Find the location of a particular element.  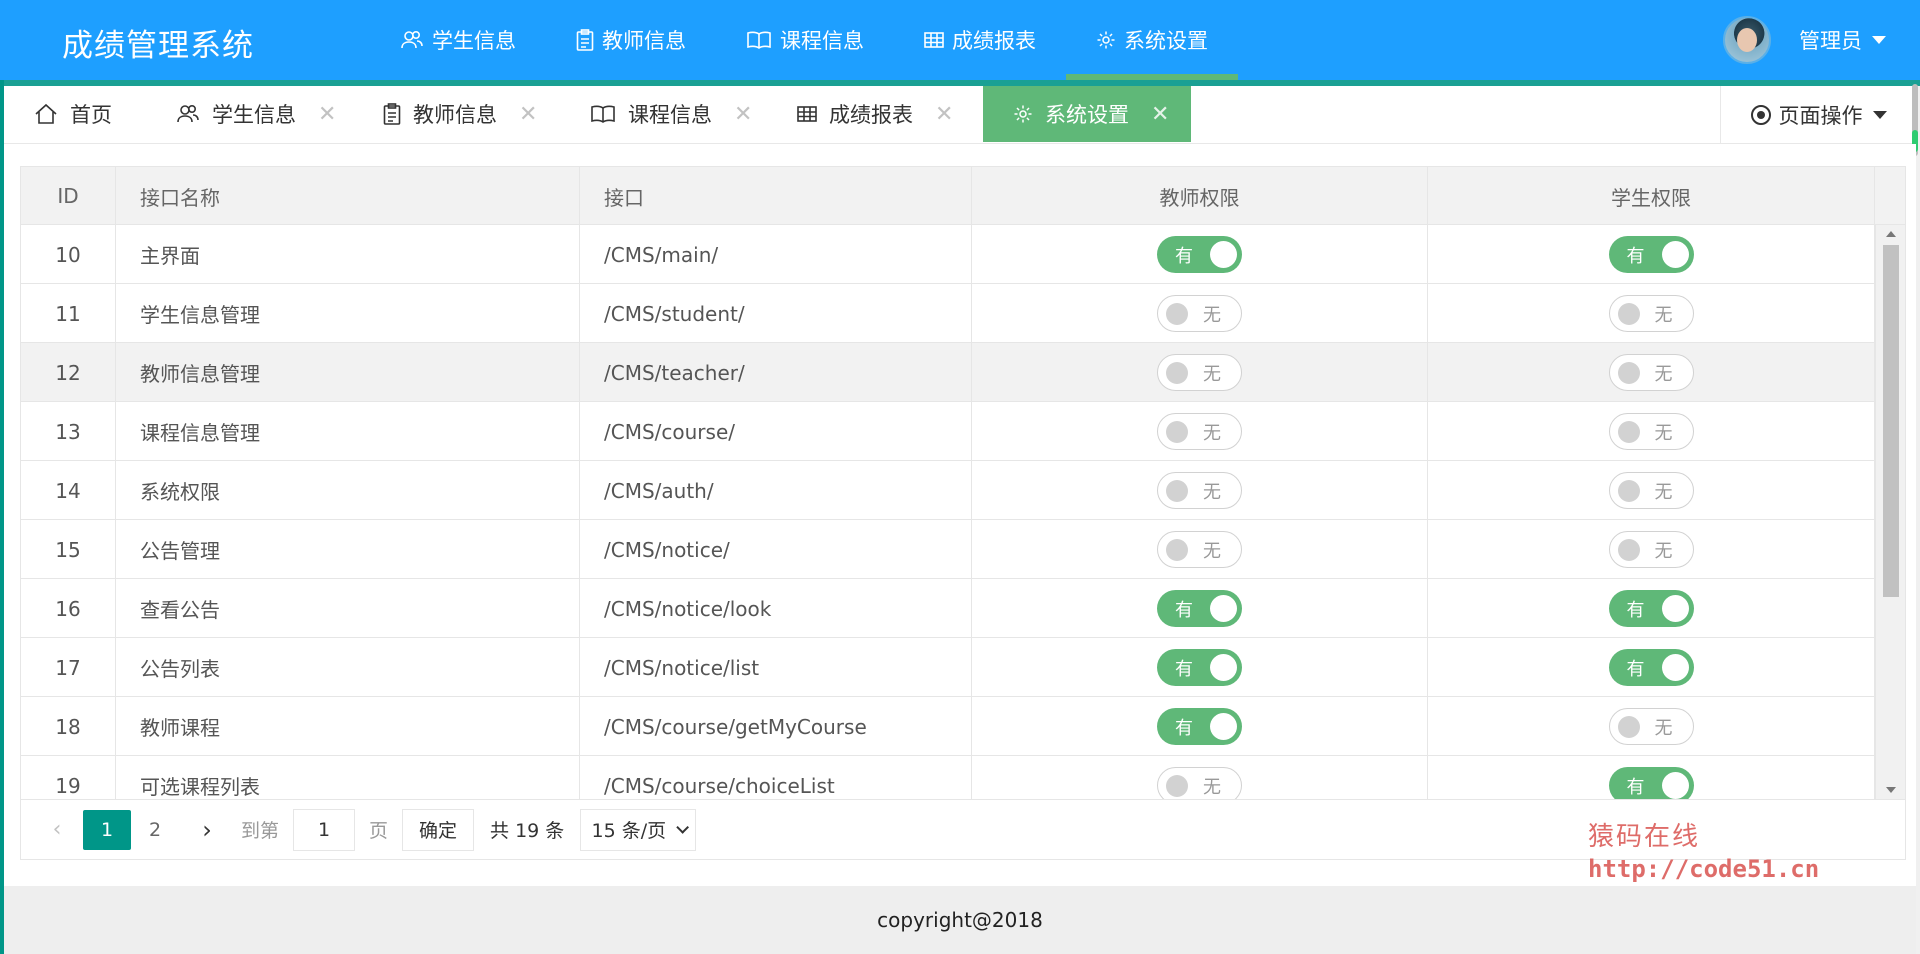

page-ops-label: 页面操作 is located at coordinates (1820, 115).